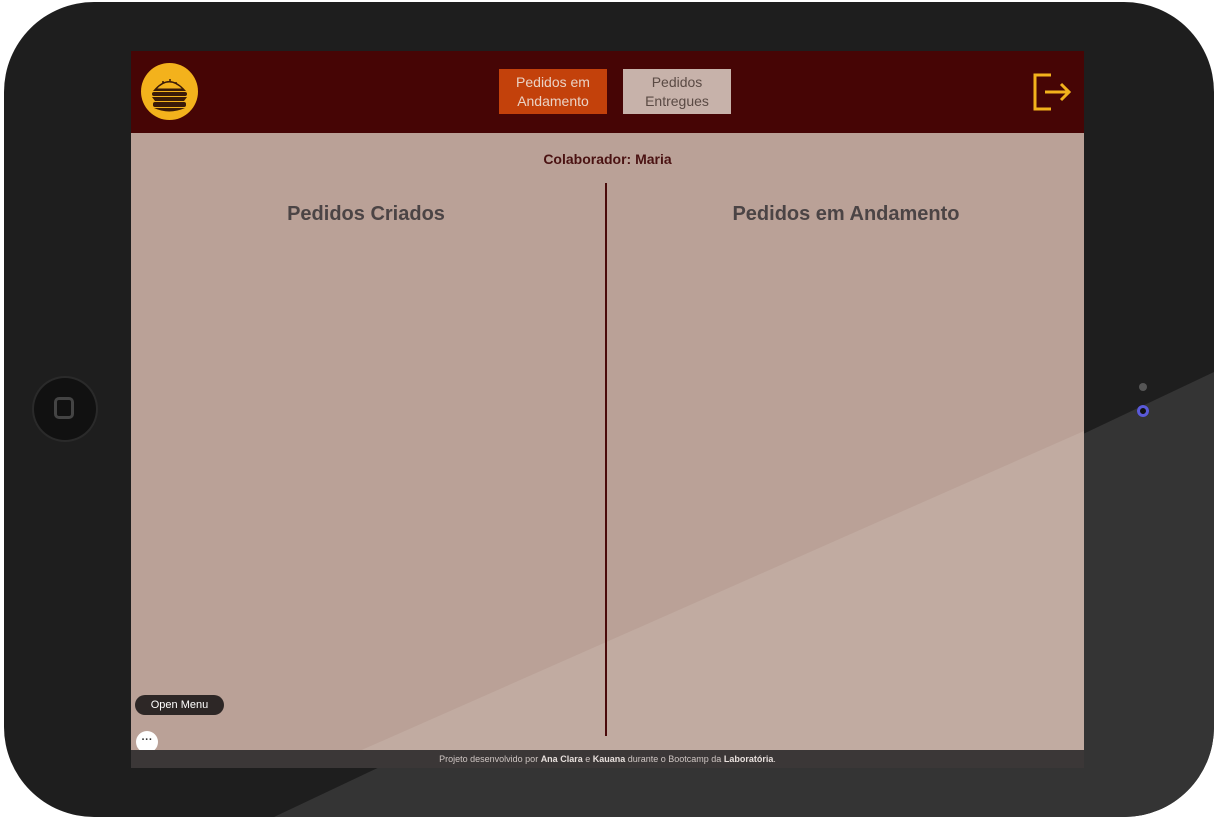  Describe the element at coordinates (179, 705) in the screenshot. I see `open-menu-button: Open Menu` at that location.